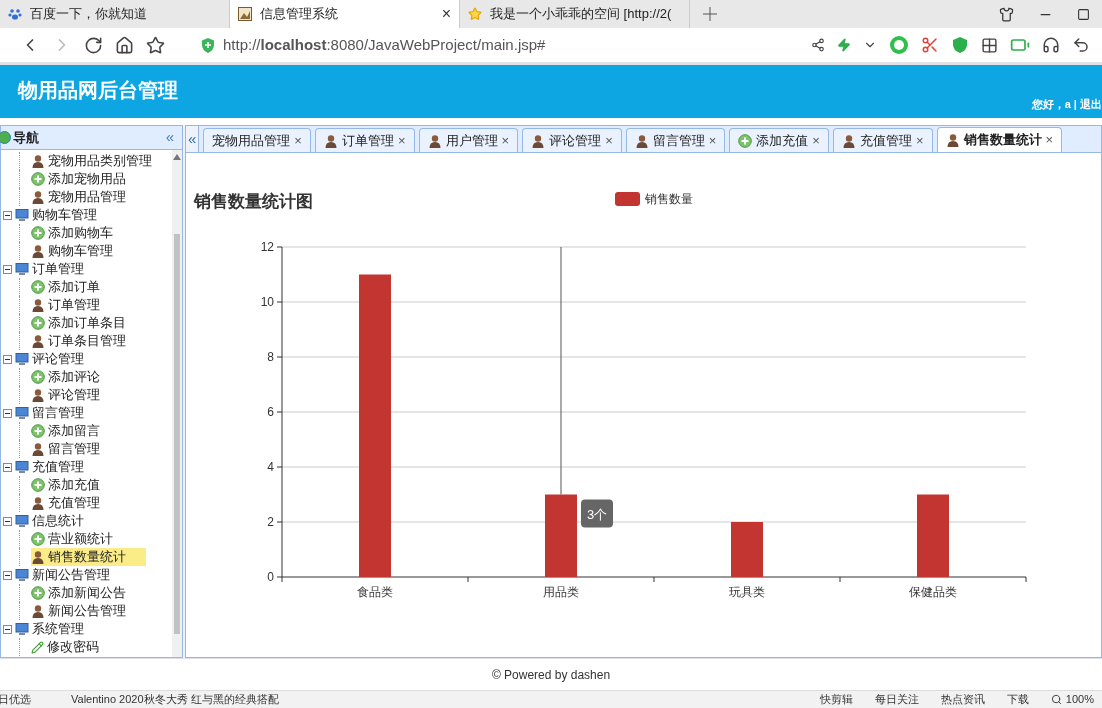  What do you see at coordinates (75, 287) in the screenshot?
I see `tree-item: 添加订单` at bounding box center [75, 287].